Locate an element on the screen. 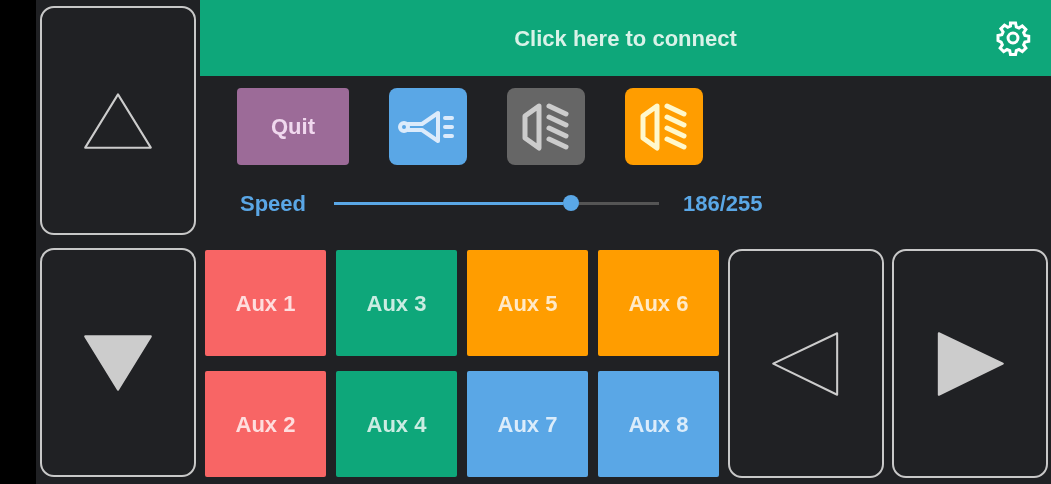 This screenshot has width=1051, height=484. speed-reading: 186/255 is located at coordinates (723, 203).